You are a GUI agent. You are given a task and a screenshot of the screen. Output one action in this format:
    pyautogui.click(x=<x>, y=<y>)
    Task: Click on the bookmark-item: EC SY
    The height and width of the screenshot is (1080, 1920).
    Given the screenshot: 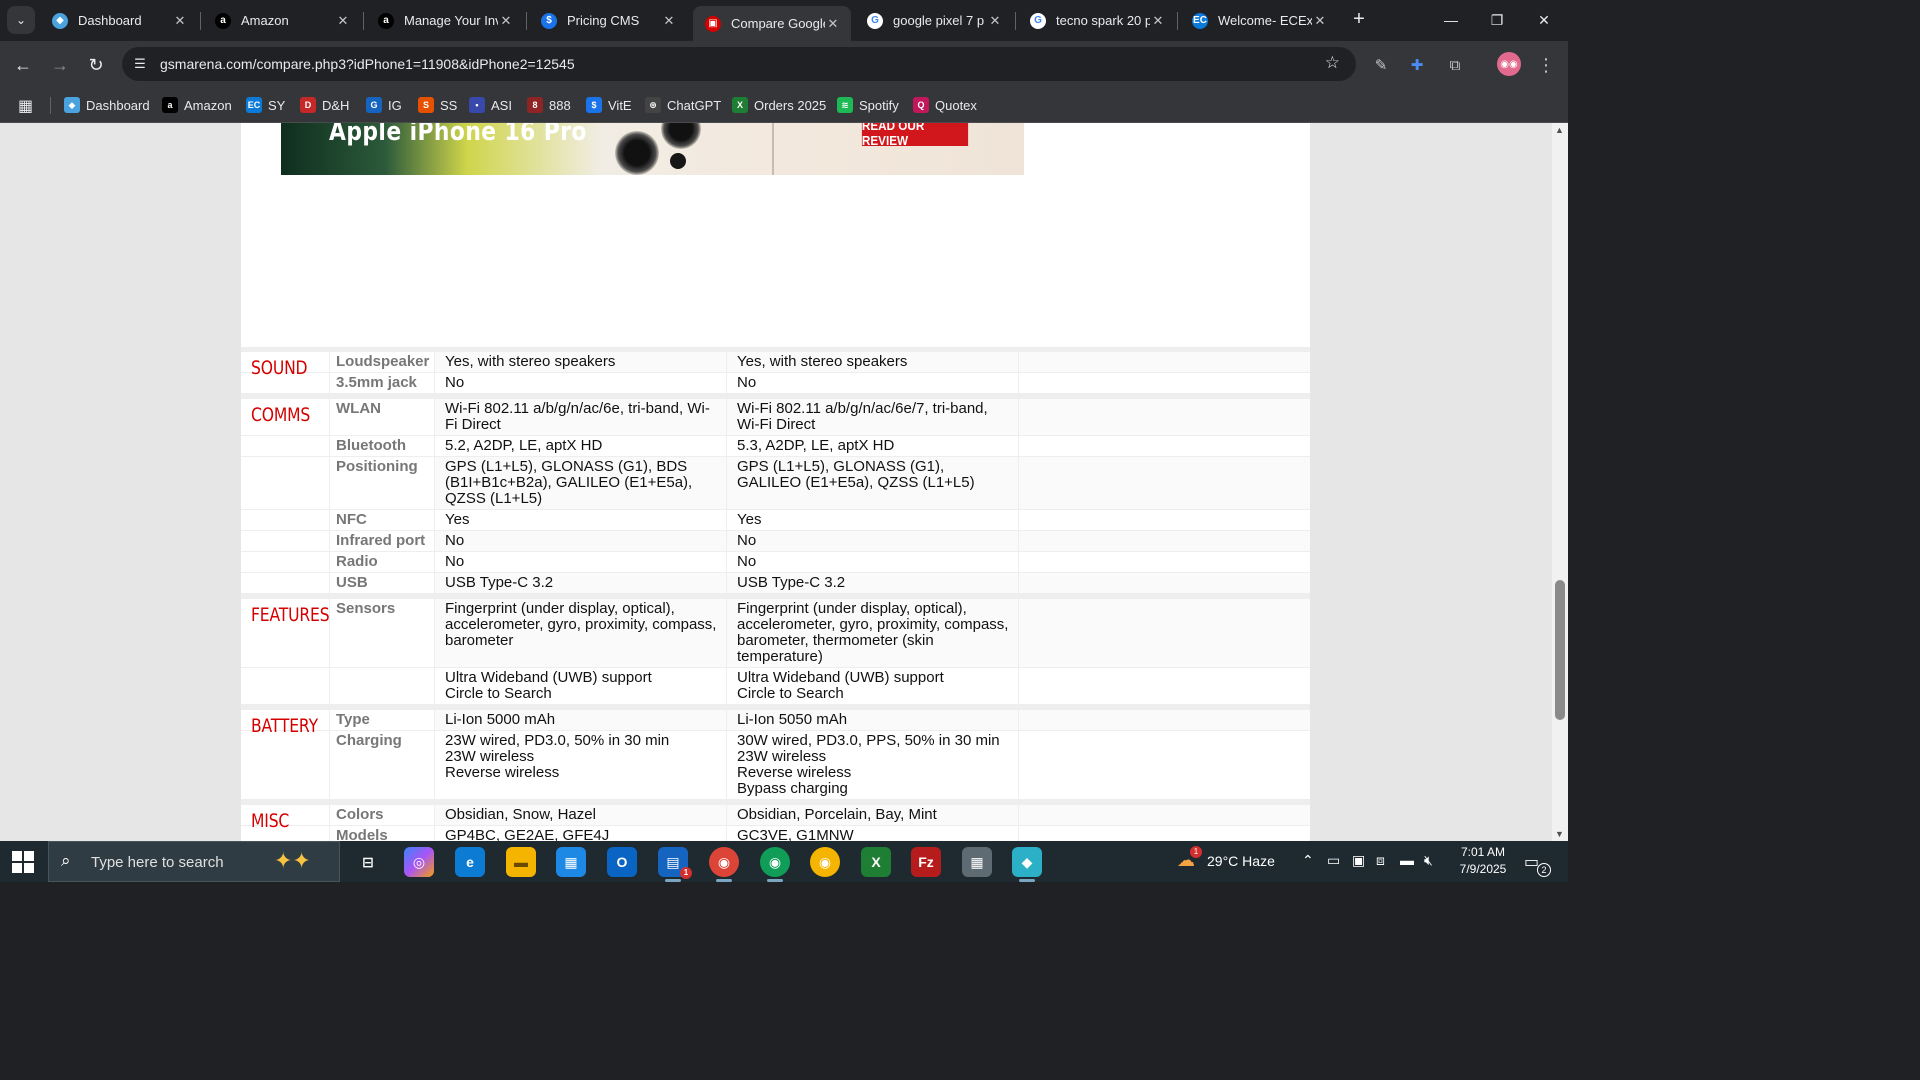 What is the action you would take?
    pyautogui.click(x=265, y=105)
    